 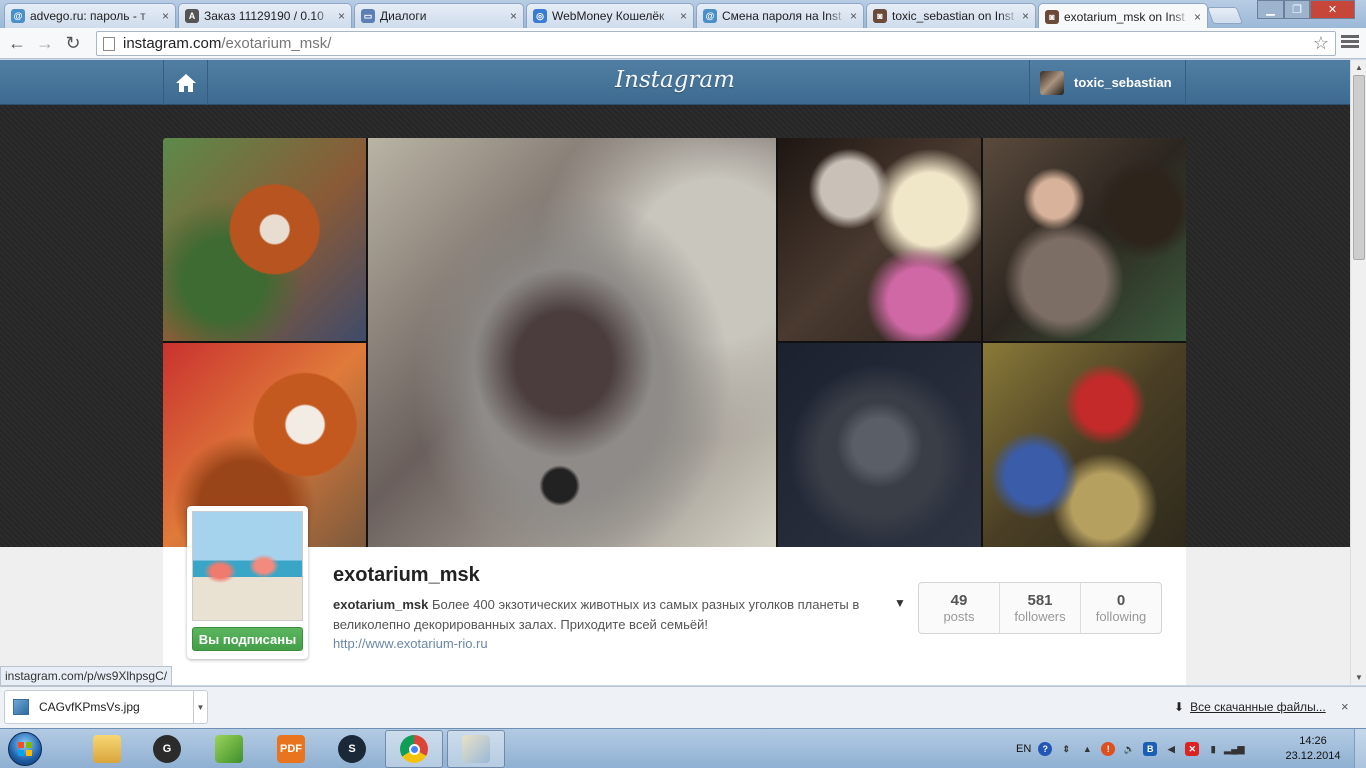 What do you see at coordinates (439, 15) in the screenshot?
I see `browser-tab: ▭ Диалоги ×` at bounding box center [439, 15].